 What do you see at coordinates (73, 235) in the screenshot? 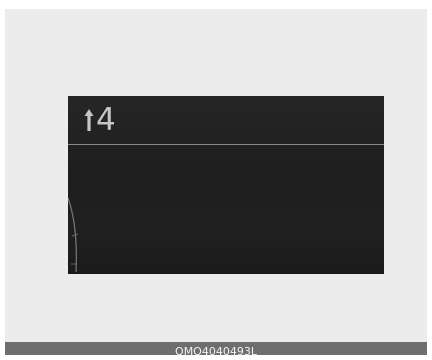
I see `gauge-arc` at bounding box center [73, 235].